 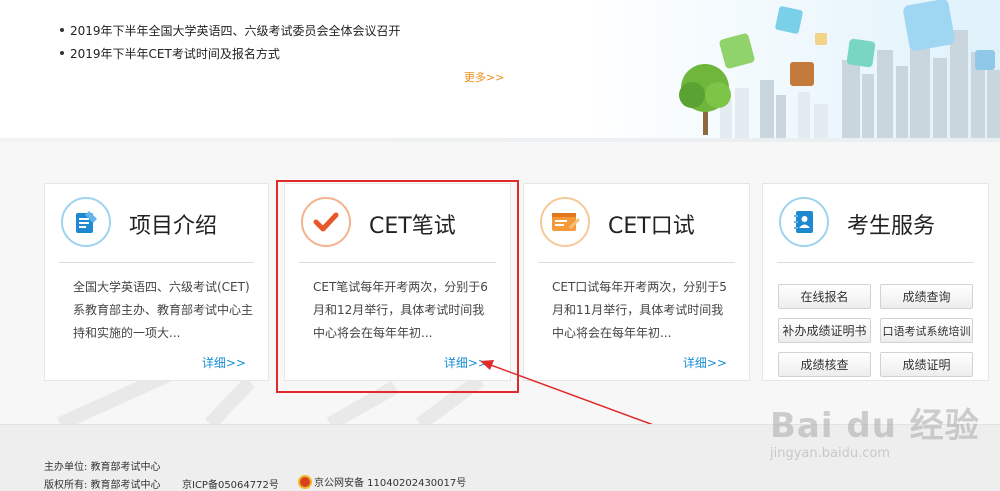 I want to click on news-item-text: 2019年下半年CET考试时间及报名方式, so click(x=175, y=54).